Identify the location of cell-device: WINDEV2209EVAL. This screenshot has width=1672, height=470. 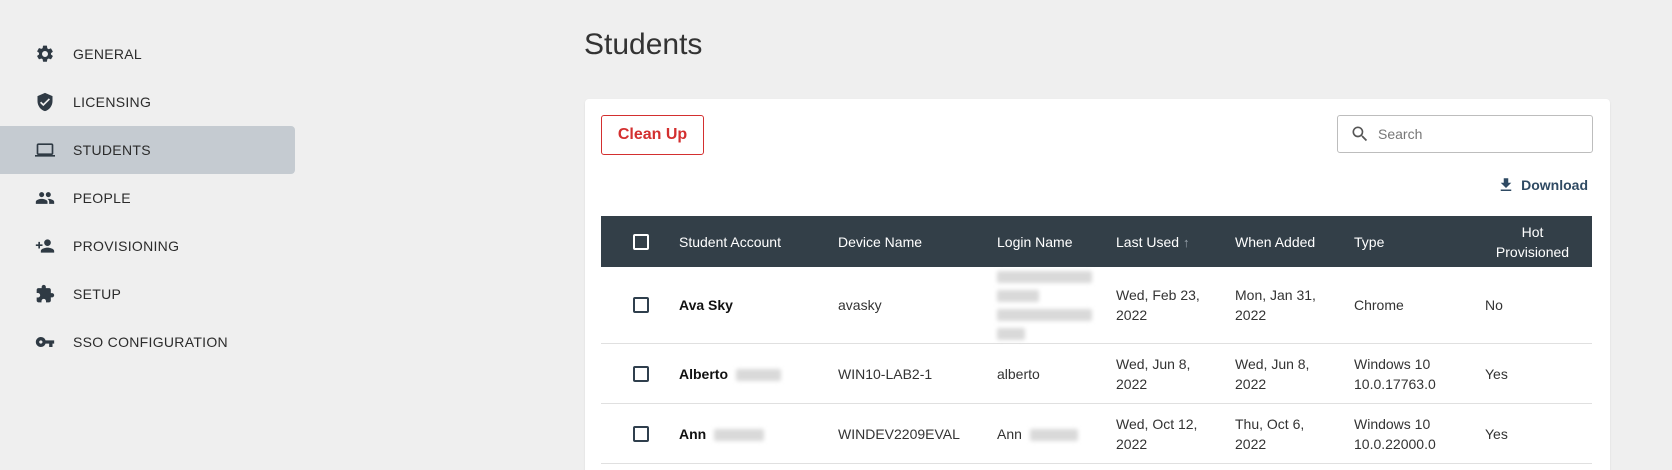
(899, 433).